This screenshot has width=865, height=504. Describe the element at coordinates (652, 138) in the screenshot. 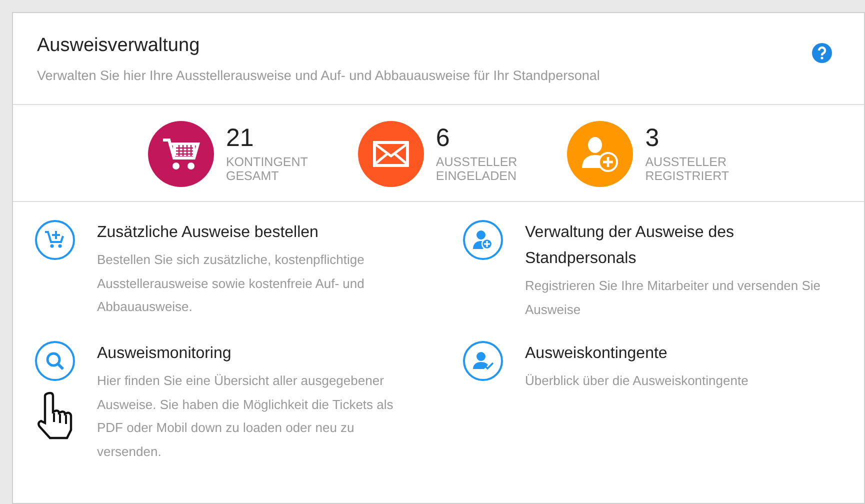

I see `stat-value: 3` at that location.